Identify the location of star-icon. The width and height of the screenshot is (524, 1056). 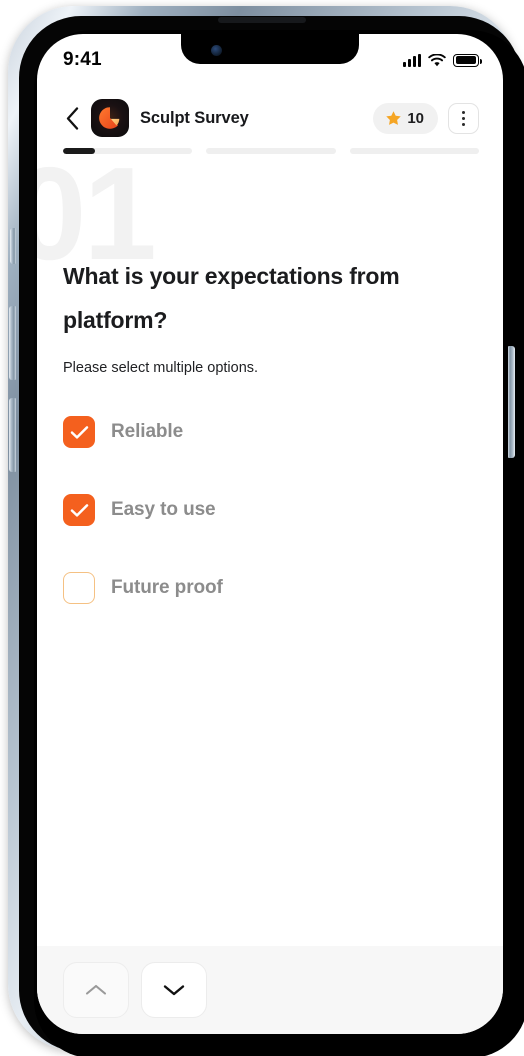
(394, 117).